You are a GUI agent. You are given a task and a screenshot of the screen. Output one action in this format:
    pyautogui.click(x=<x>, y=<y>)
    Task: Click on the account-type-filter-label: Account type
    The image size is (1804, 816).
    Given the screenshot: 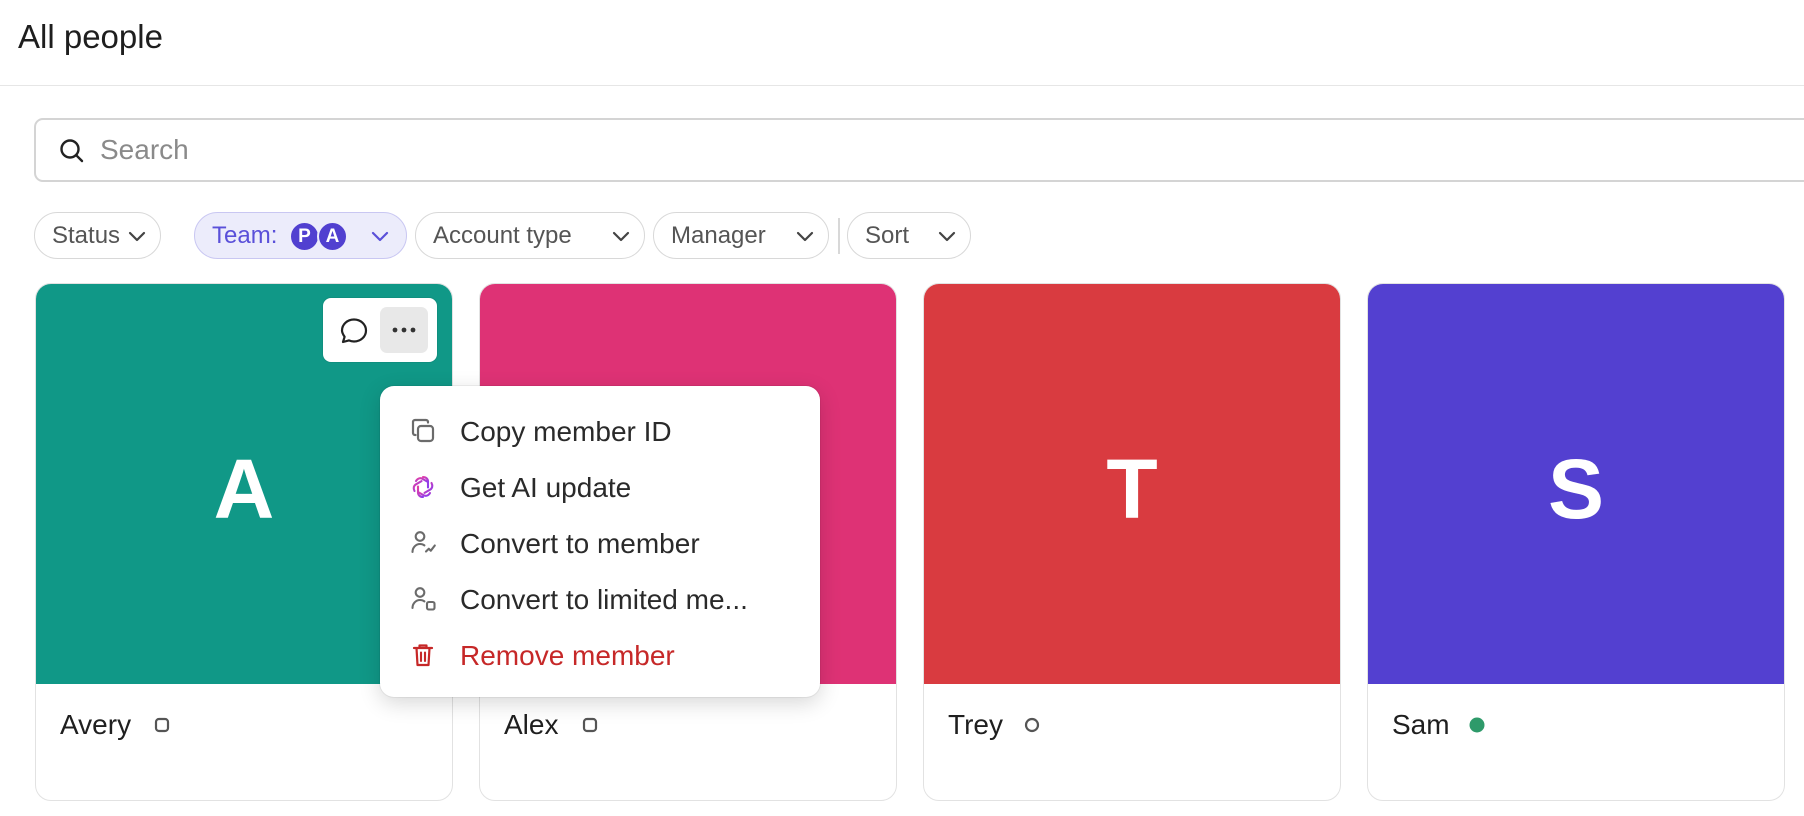 What is the action you would take?
    pyautogui.click(x=502, y=235)
    